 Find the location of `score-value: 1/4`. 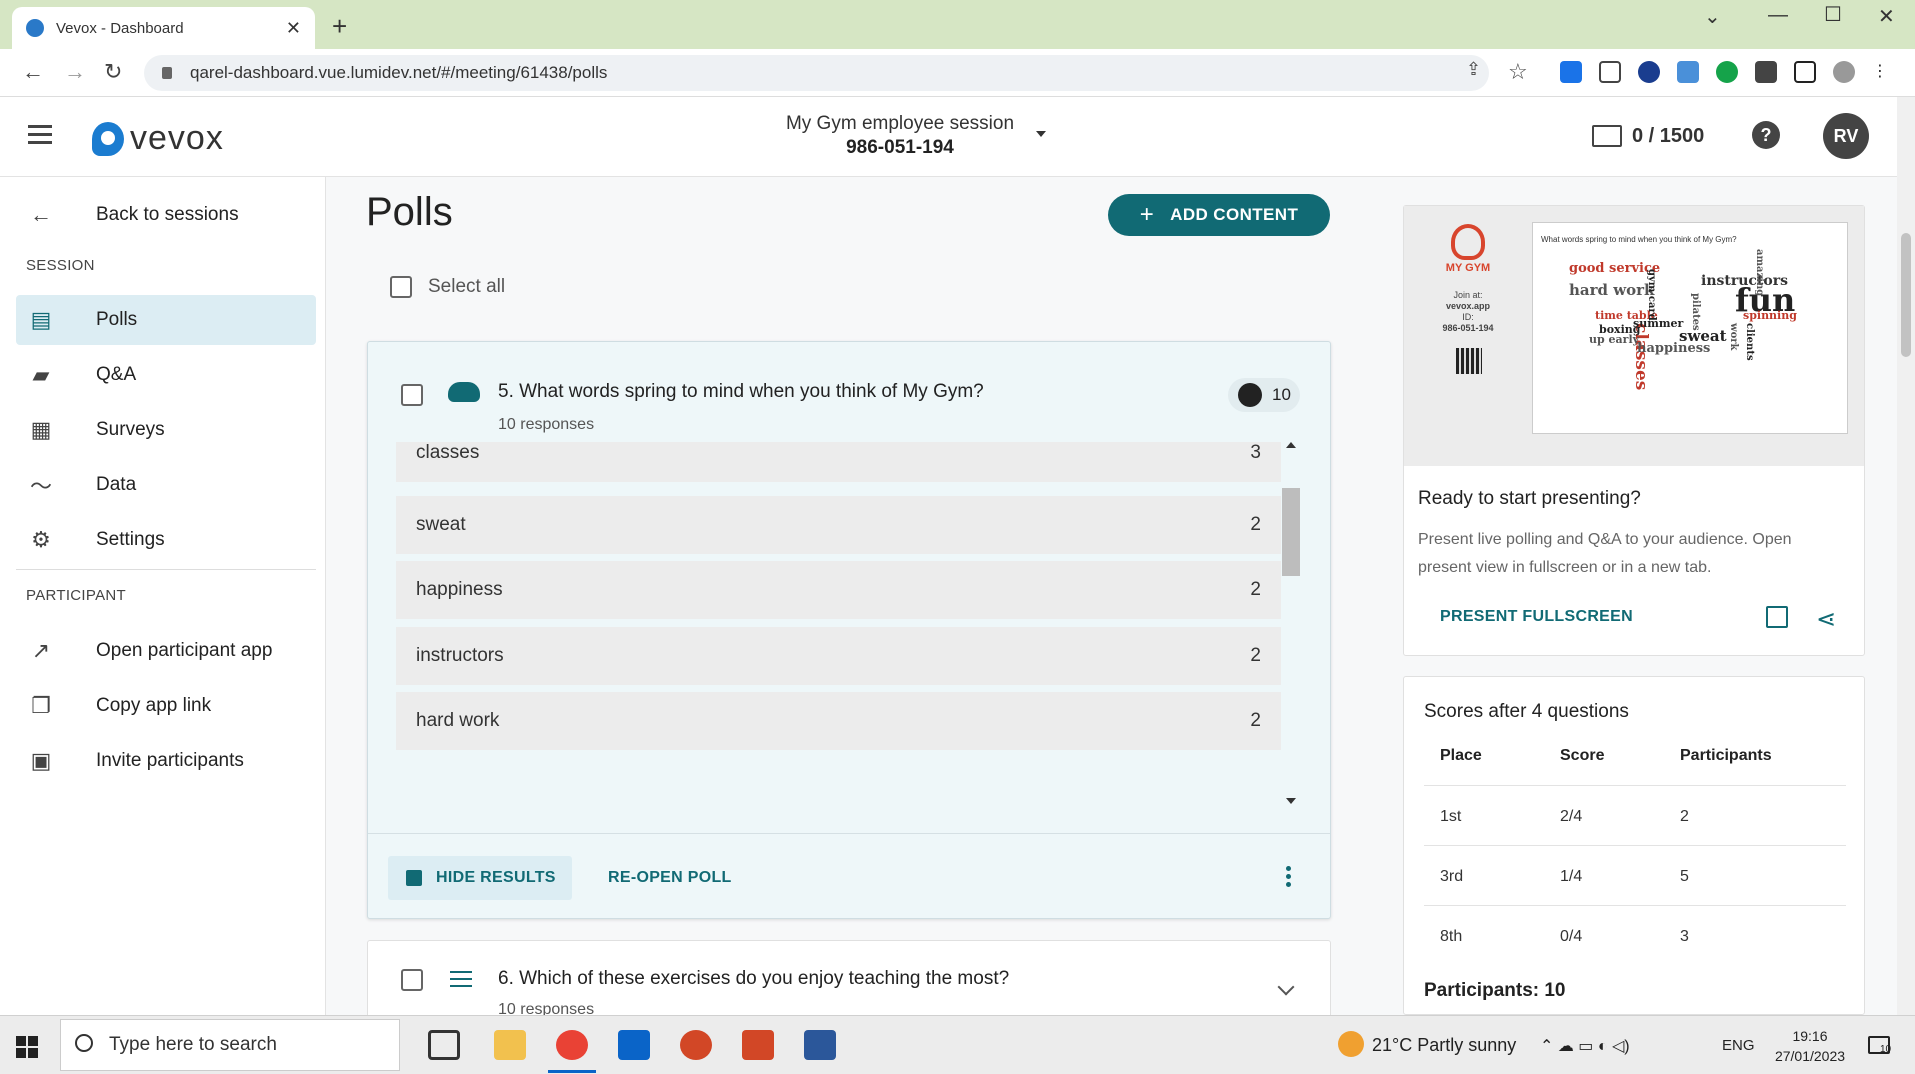

score-value: 1/4 is located at coordinates (1571, 876).